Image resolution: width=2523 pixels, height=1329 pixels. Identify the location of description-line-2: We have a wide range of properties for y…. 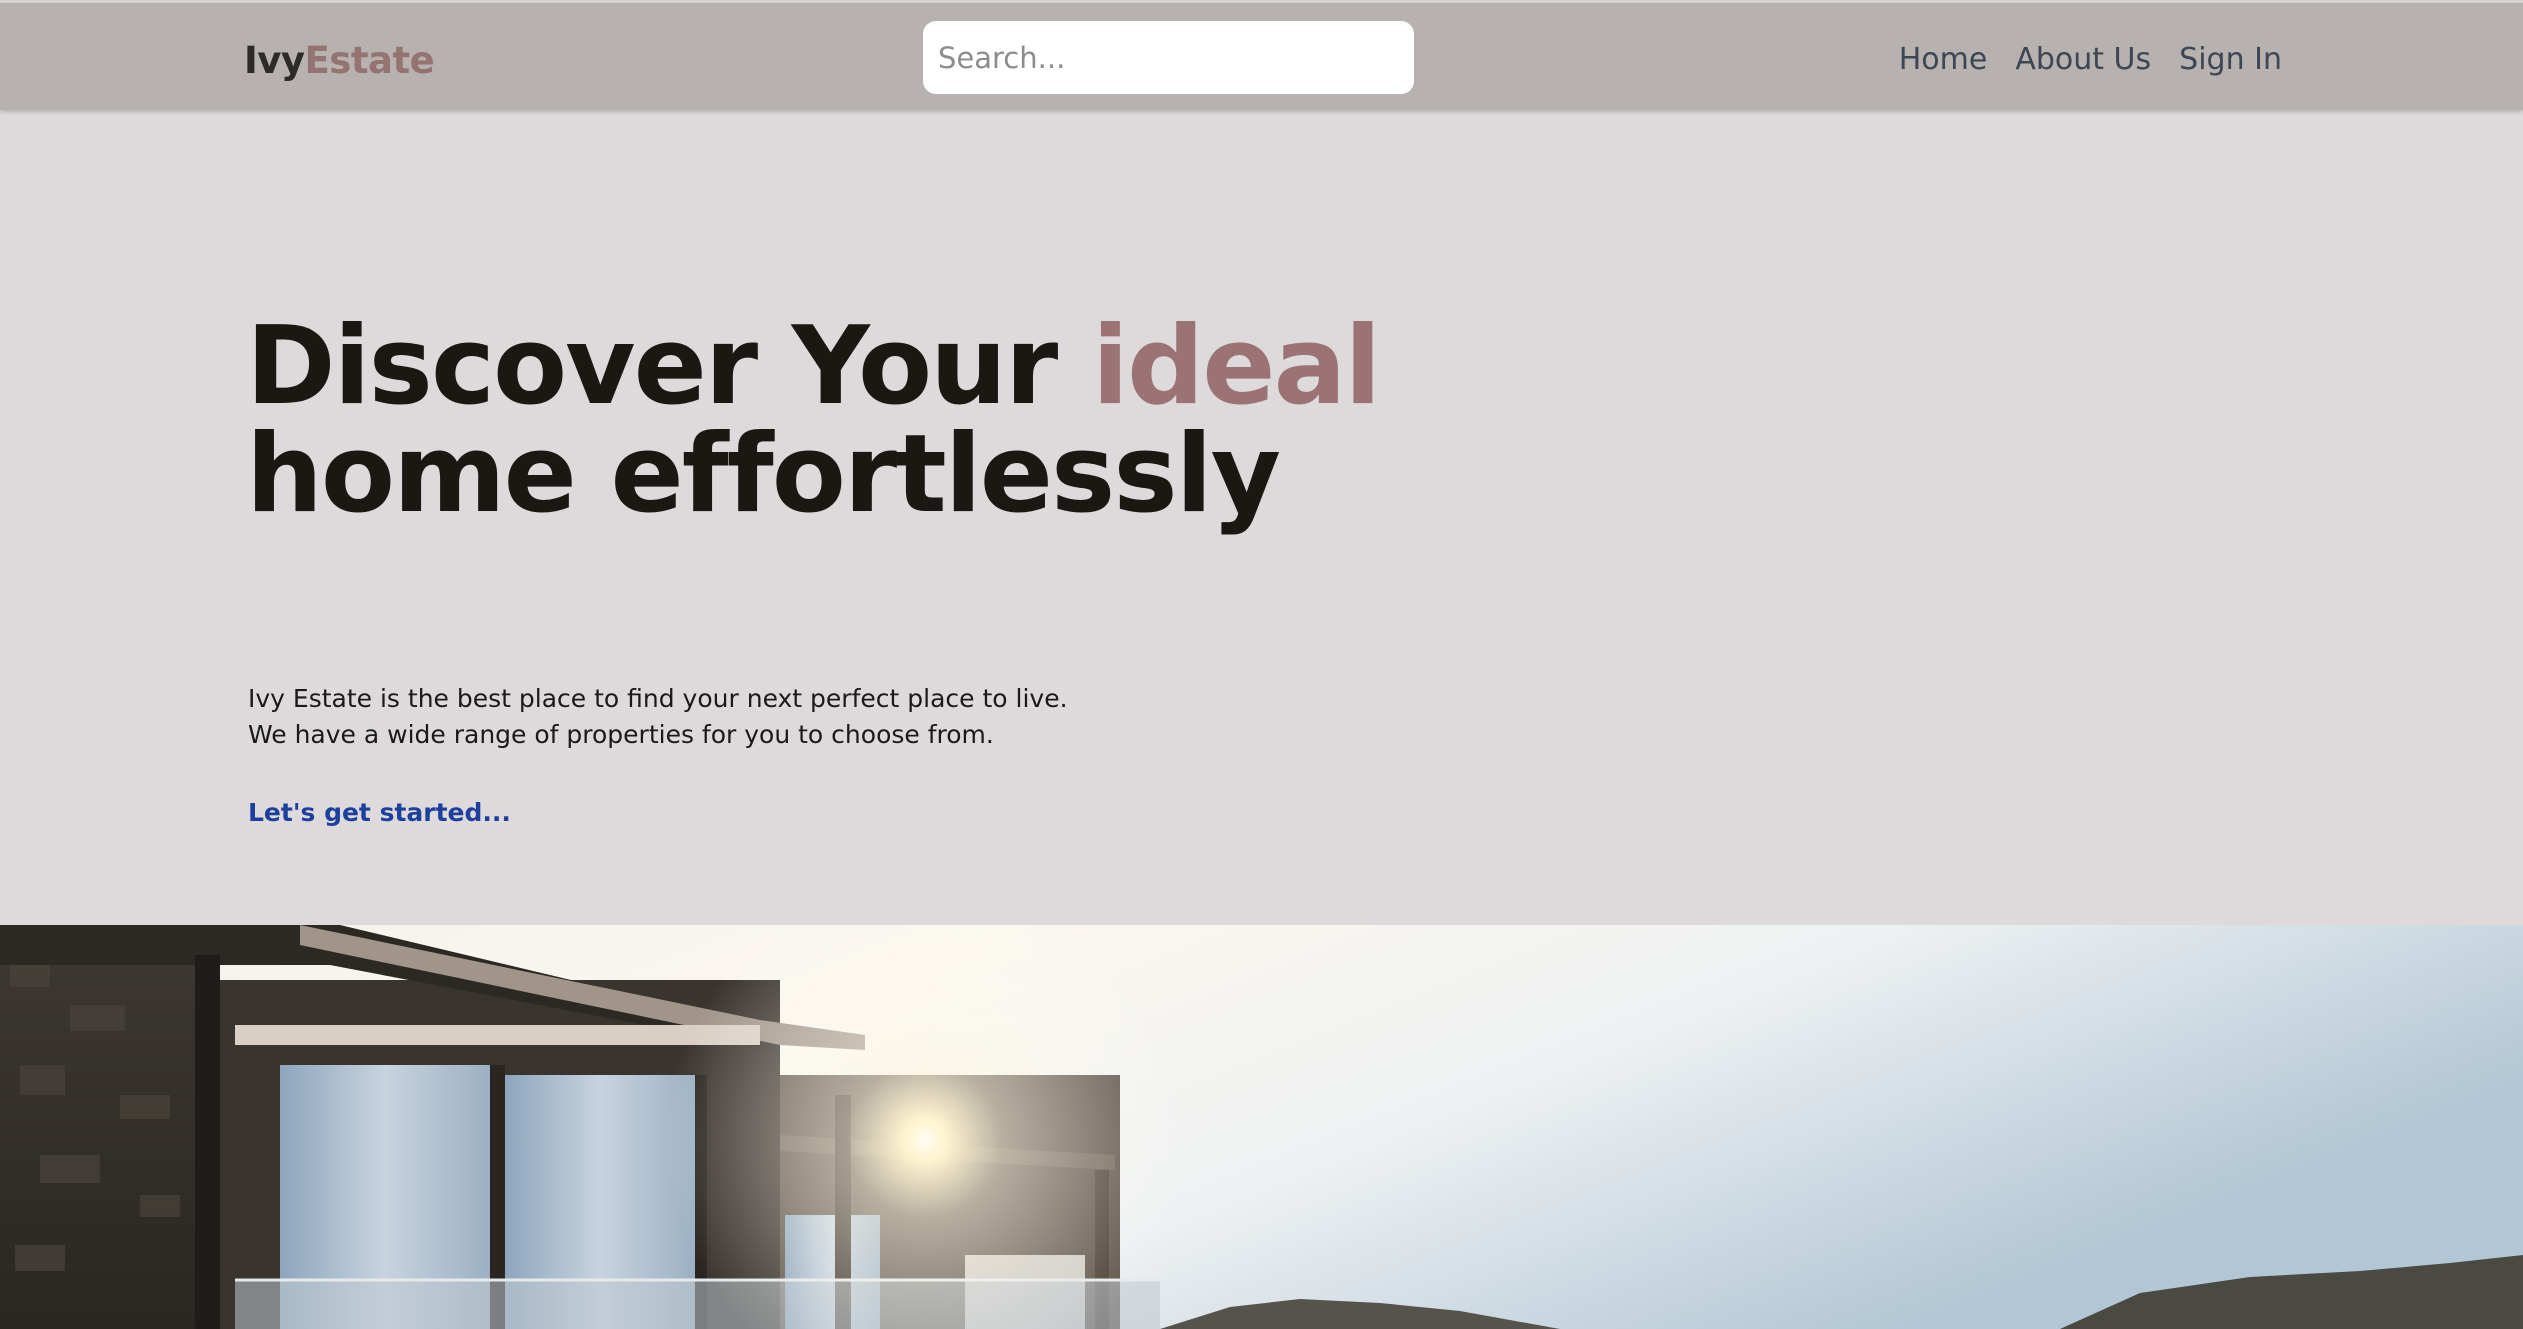
(621, 734).